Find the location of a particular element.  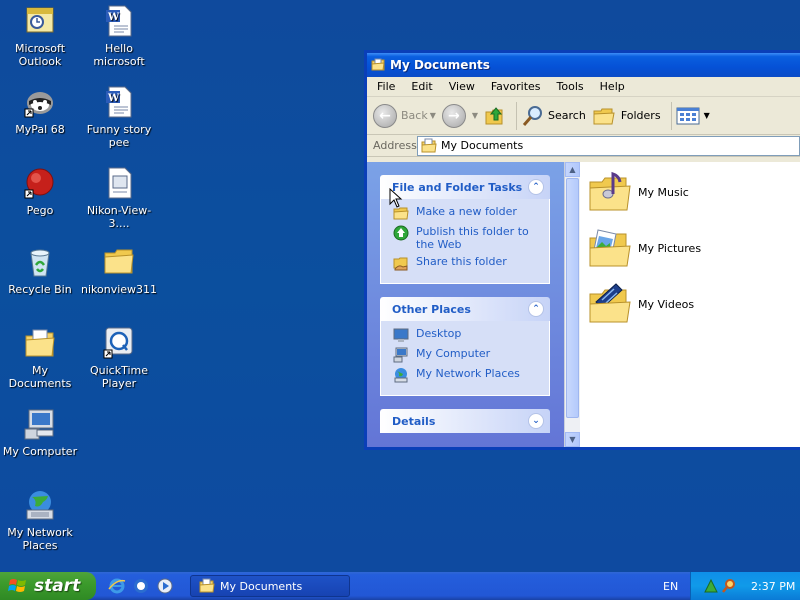

folders-label: Folders is located at coordinates (640, 115).